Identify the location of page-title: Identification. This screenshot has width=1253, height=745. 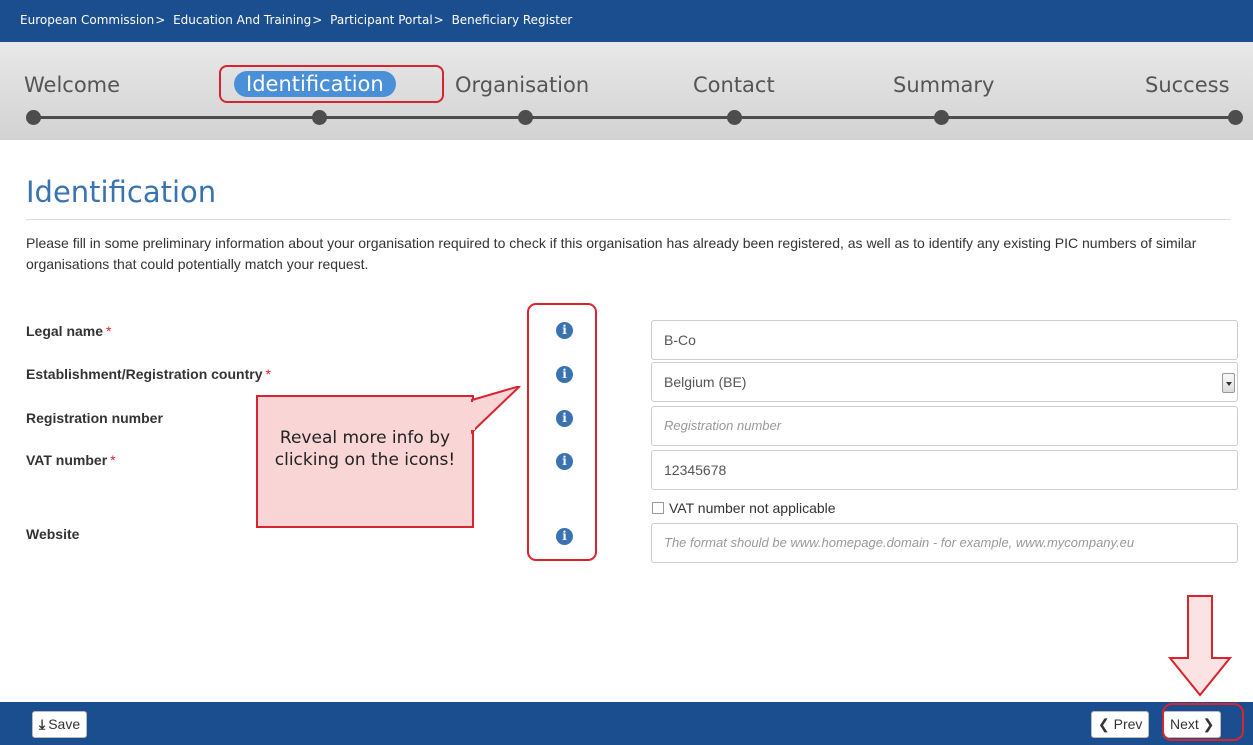
(121, 192).